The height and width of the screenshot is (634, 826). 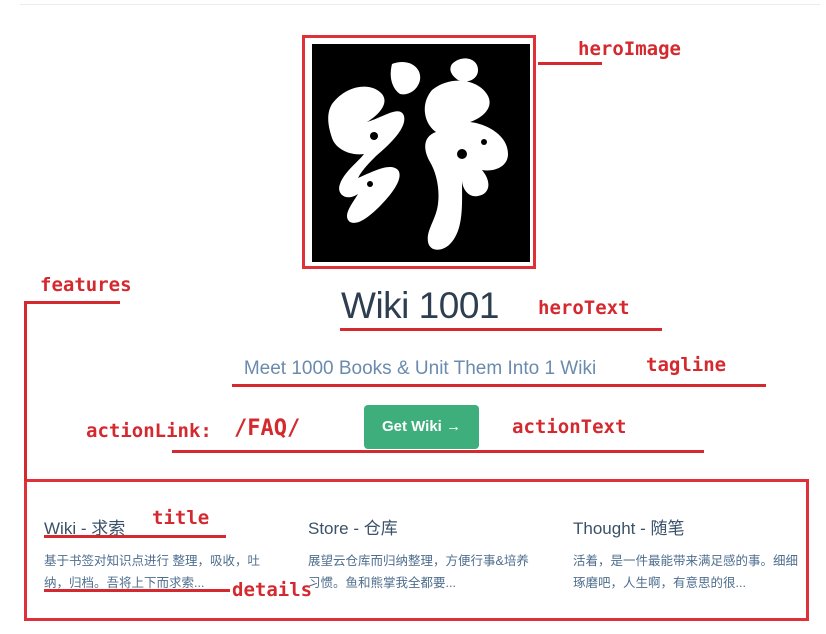 I want to click on get-wiki-button: Get Wiki →, so click(x=421, y=427).